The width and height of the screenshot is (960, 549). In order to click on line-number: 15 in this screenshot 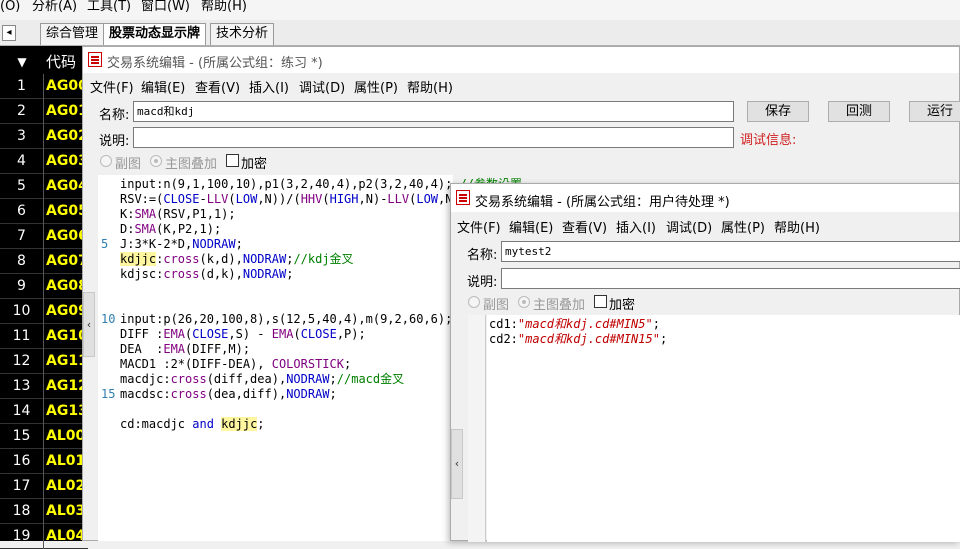, I will do `click(108, 394)`.